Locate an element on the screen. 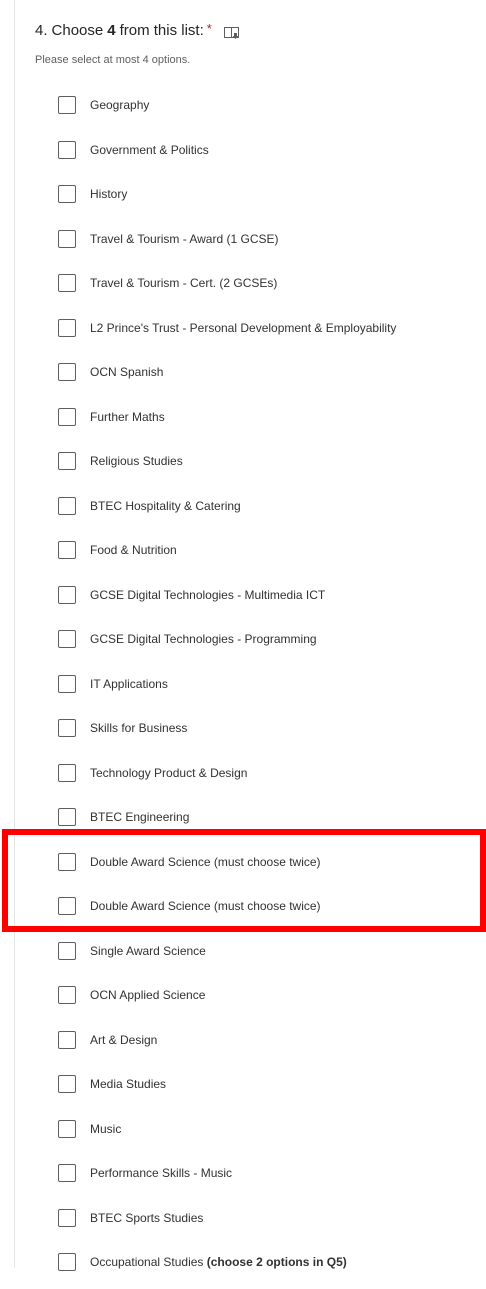 This screenshot has width=486, height=1289. option-label: Food & Nutrition is located at coordinates (133, 550).